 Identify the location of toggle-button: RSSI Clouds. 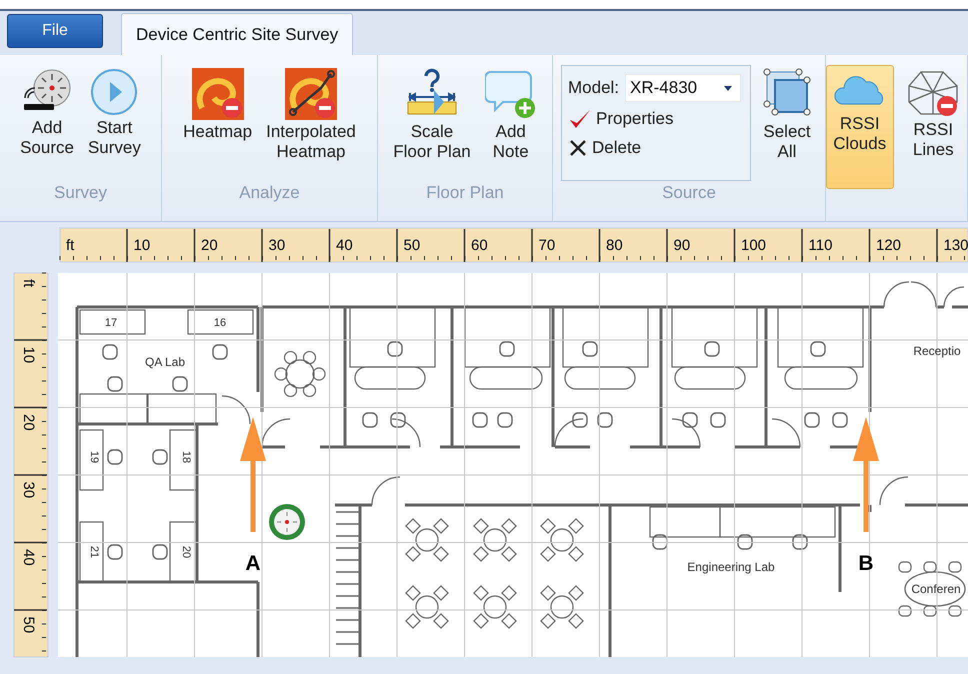
(860, 127).